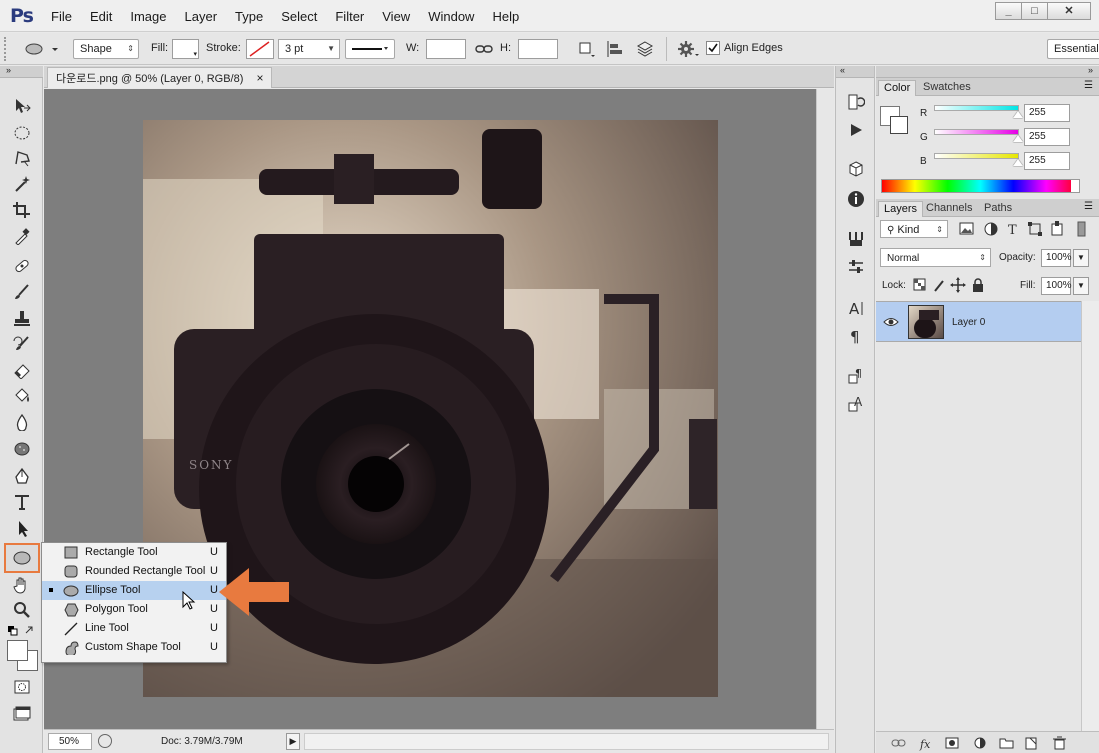  Describe the element at coordinates (22, 344) in the screenshot. I see `history-brush-tool` at that location.